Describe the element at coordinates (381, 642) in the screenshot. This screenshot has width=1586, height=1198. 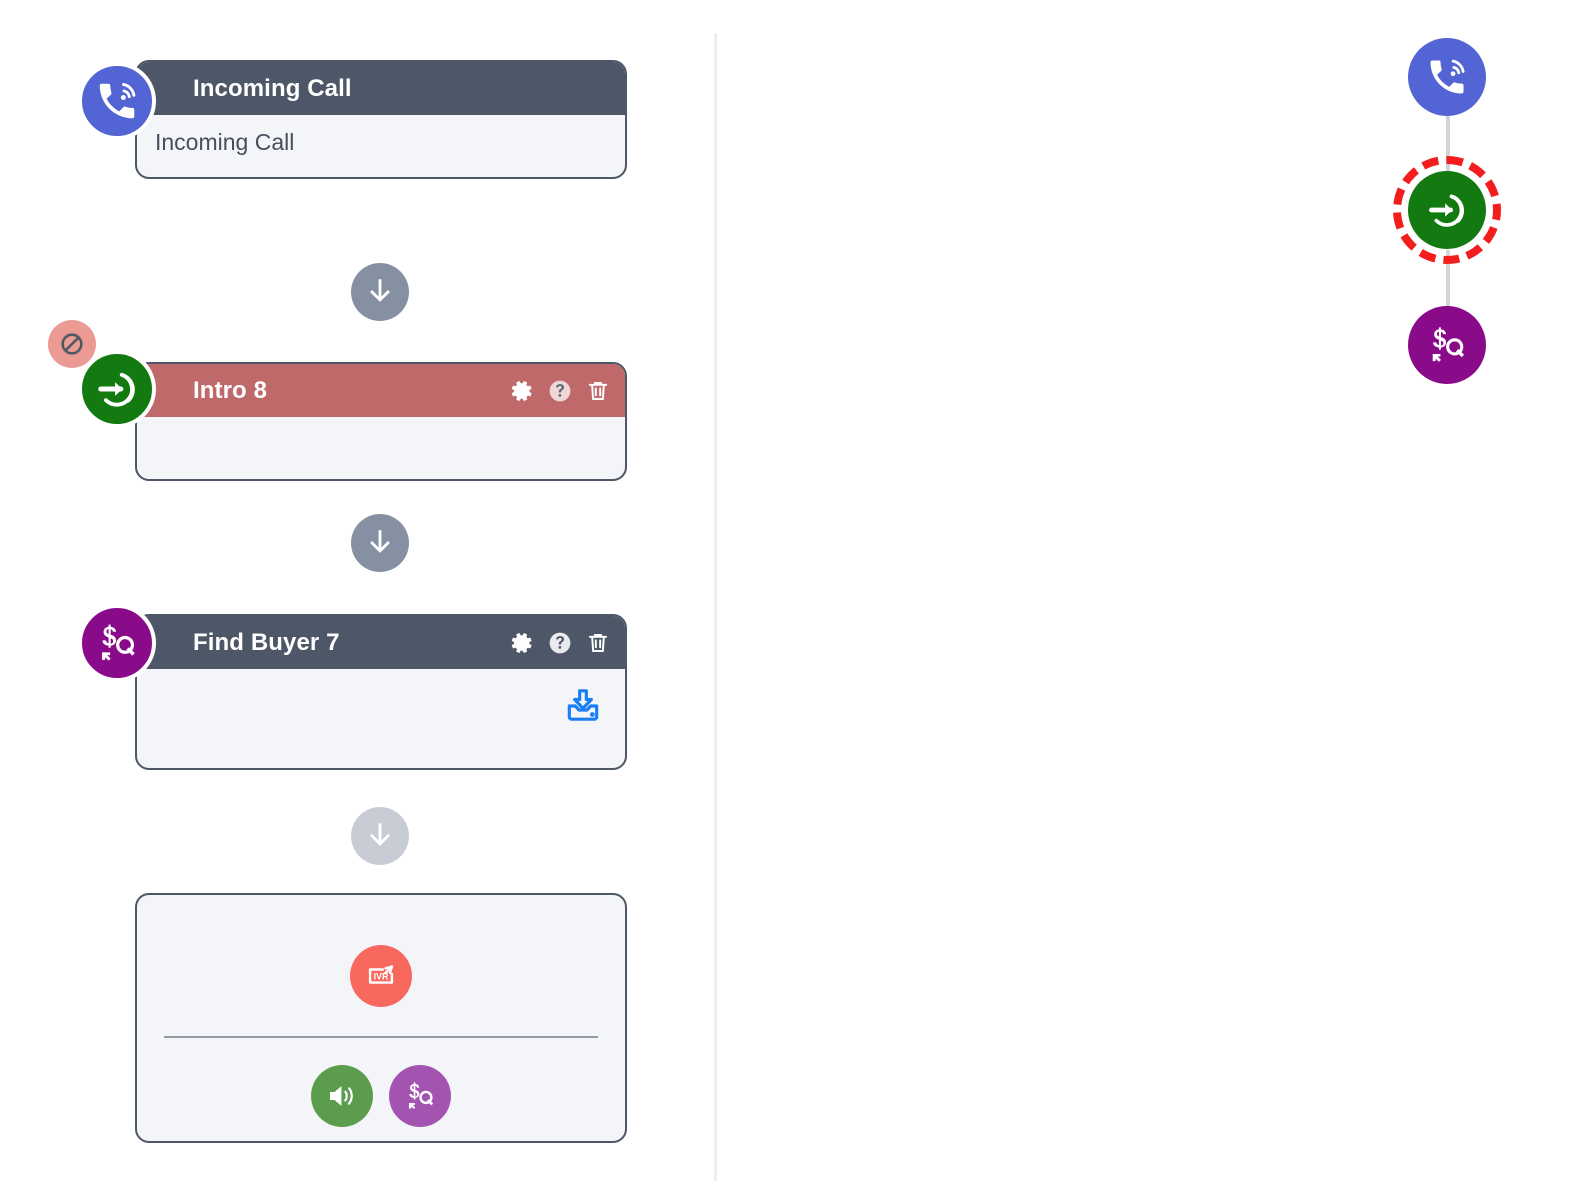
I see `node-header: Find Buyer 7` at that location.